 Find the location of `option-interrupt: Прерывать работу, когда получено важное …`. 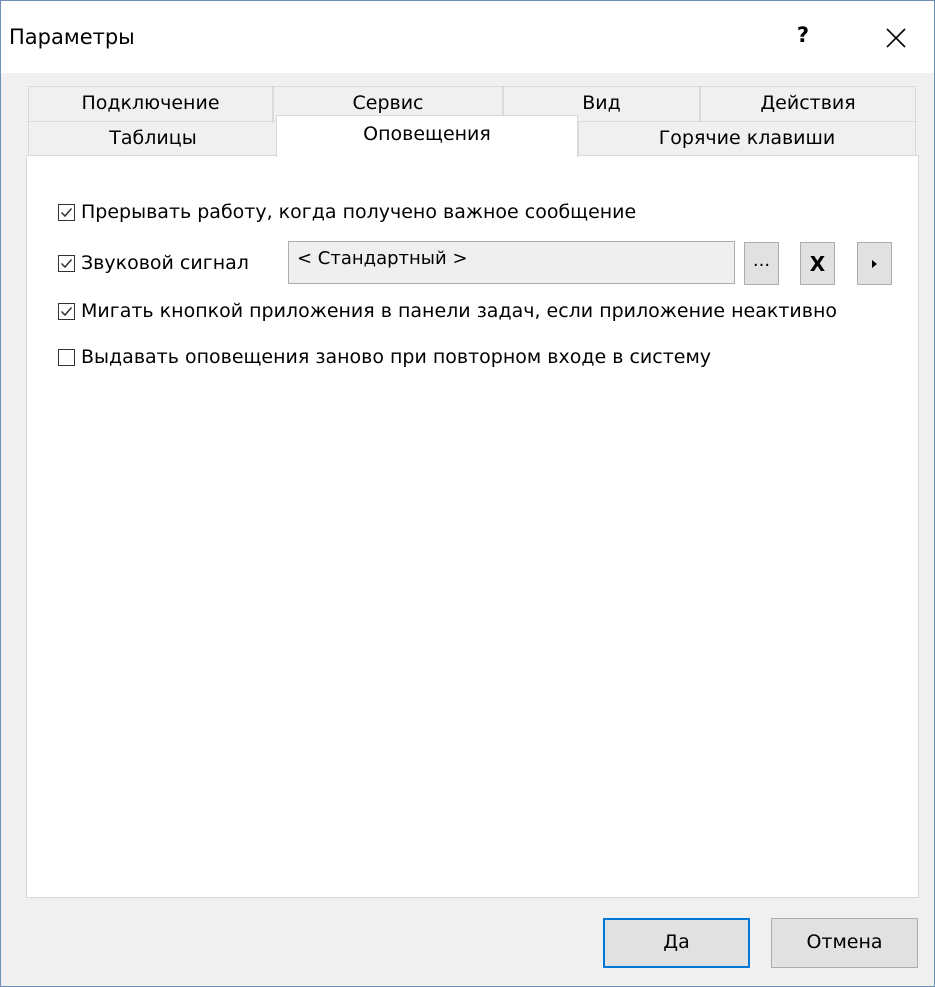

option-interrupt: Прерывать работу, когда получено важное … is located at coordinates (347, 212).